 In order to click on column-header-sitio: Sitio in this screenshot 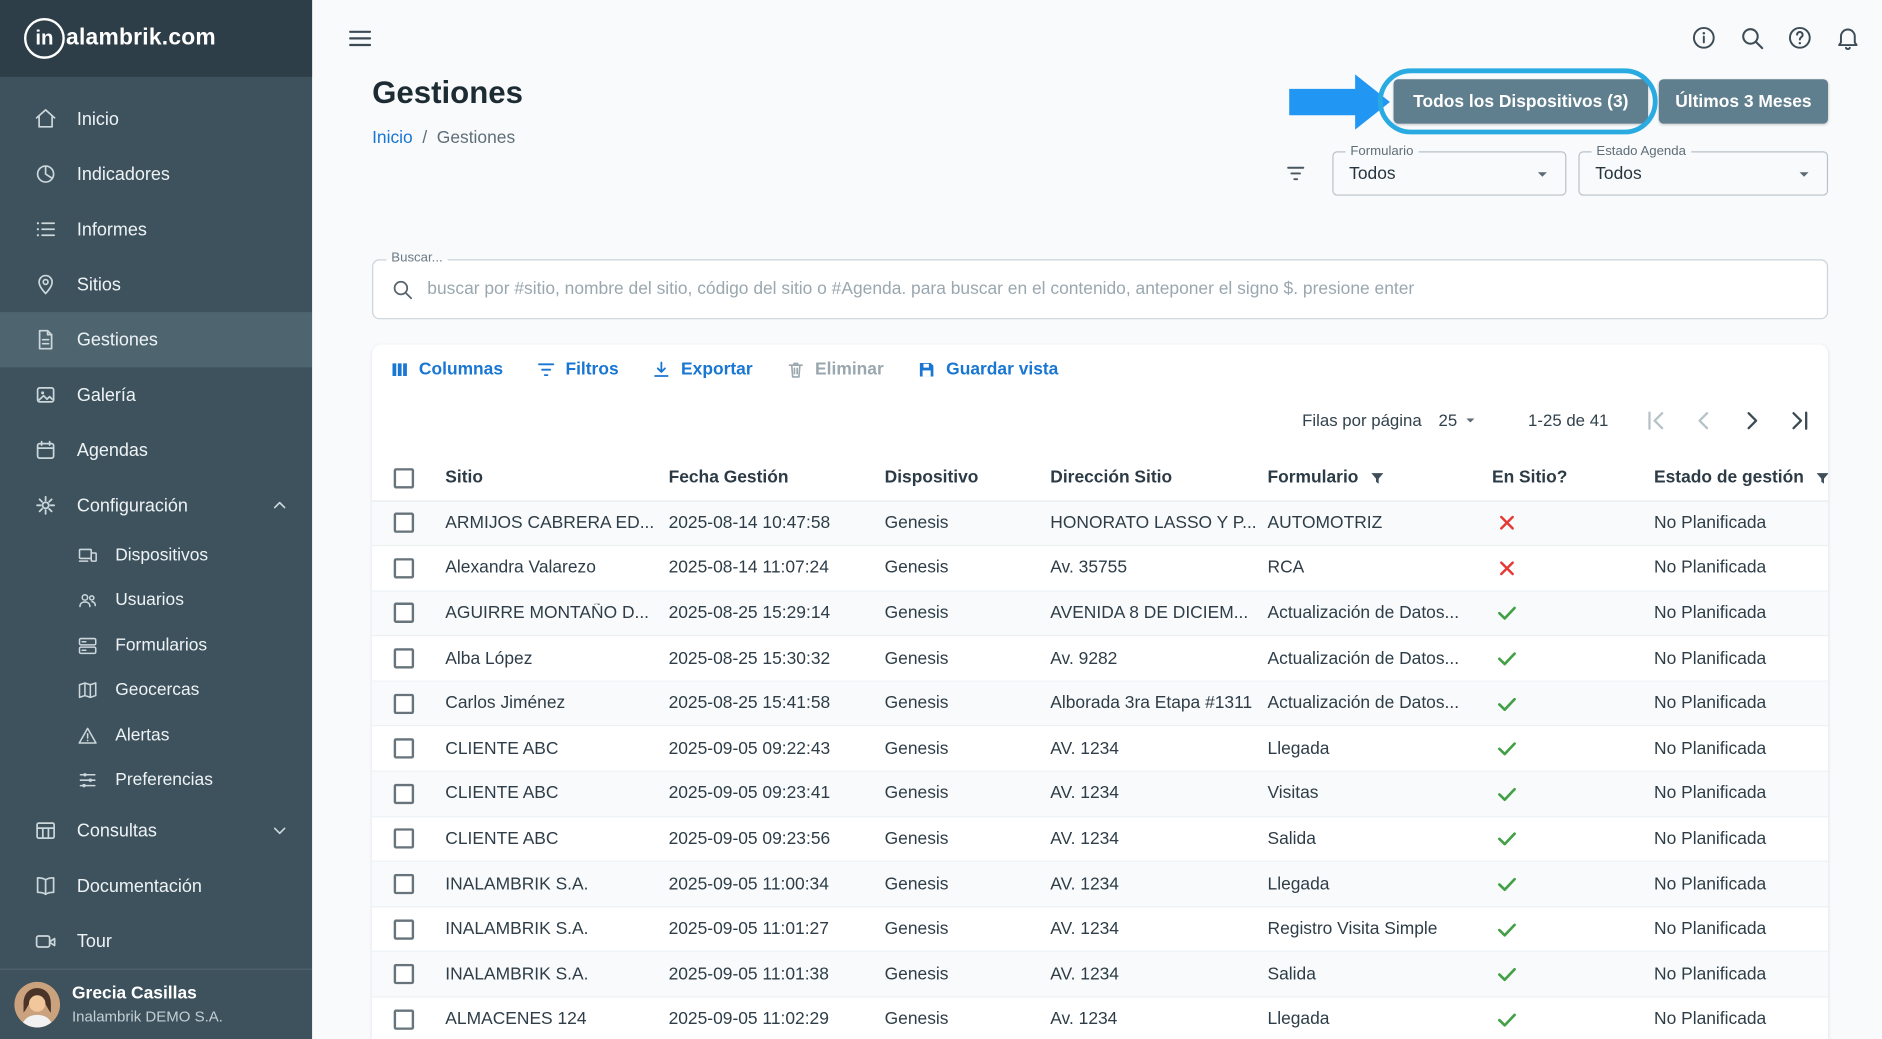, I will do `click(556, 477)`.